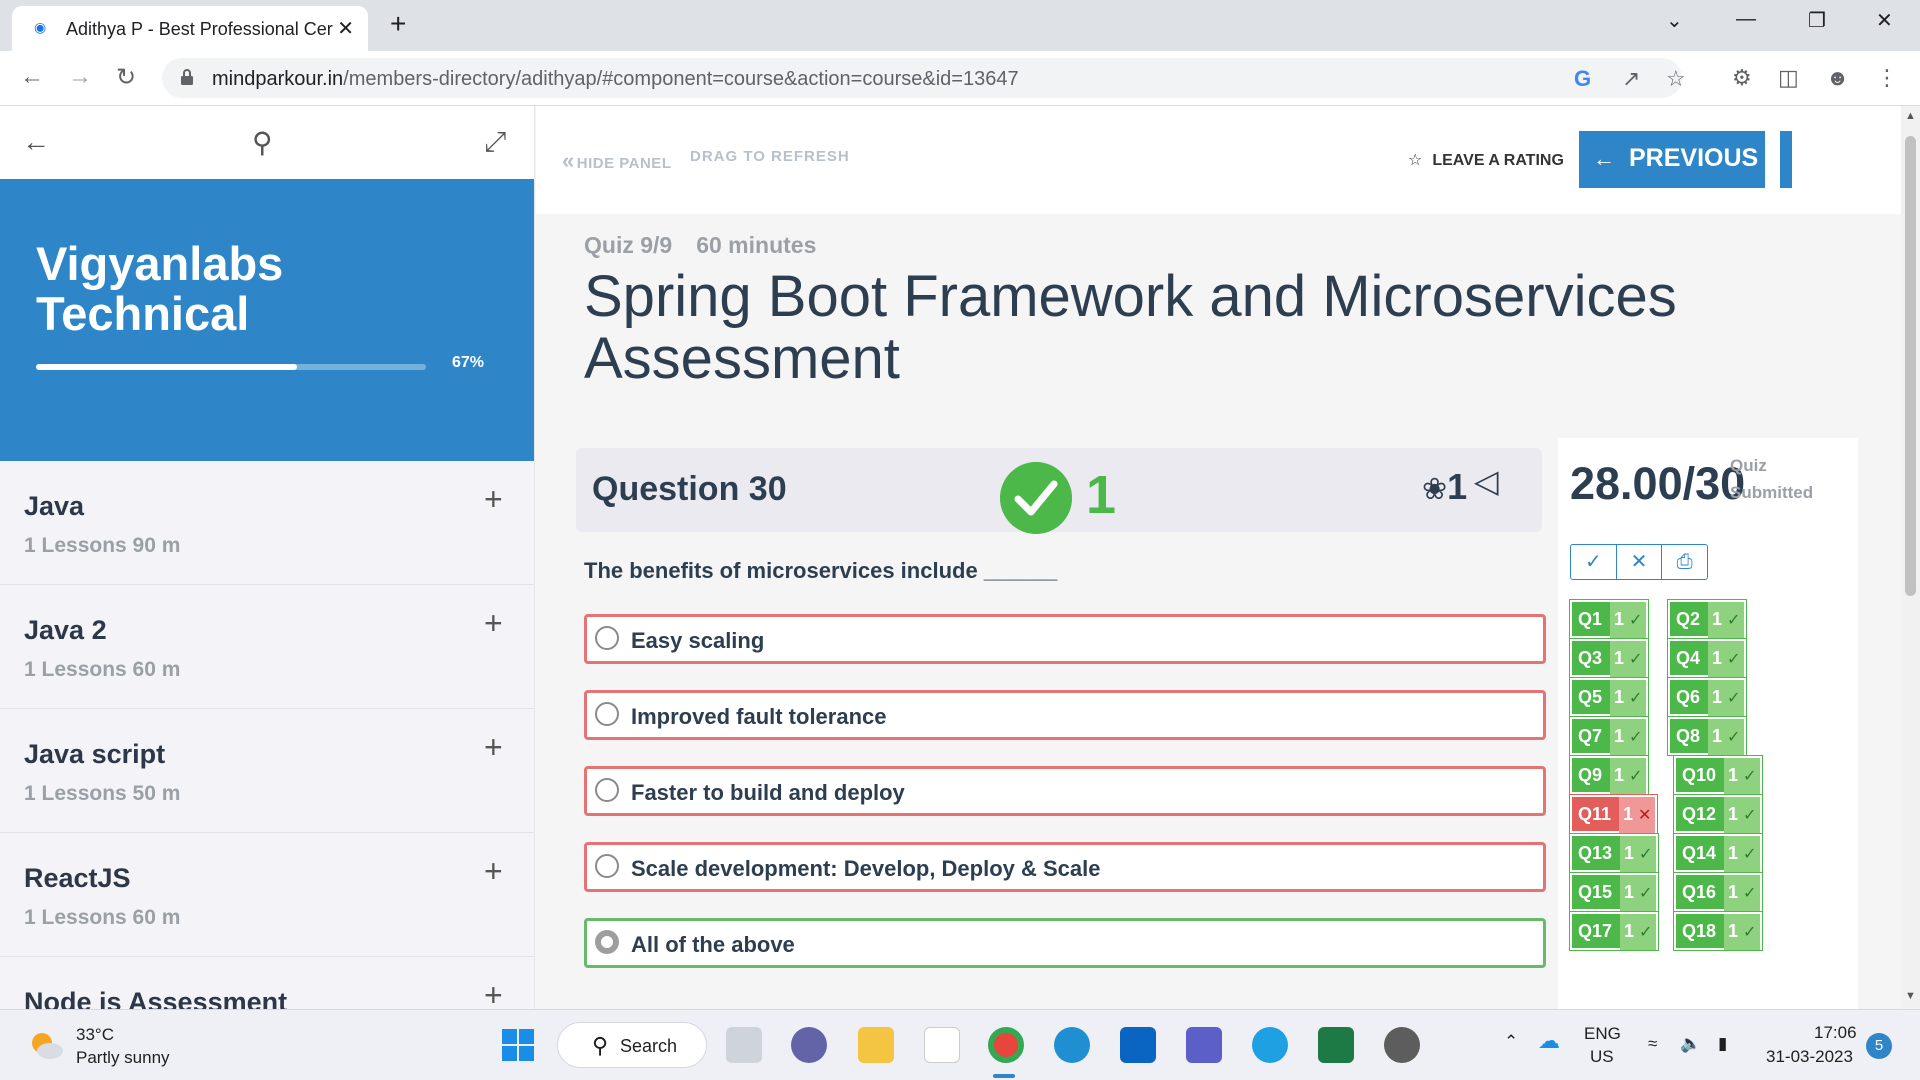 This screenshot has width=1920, height=1080. What do you see at coordinates (616, 161) in the screenshot?
I see `hide-panel-button: «HIDE PANEL` at bounding box center [616, 161].